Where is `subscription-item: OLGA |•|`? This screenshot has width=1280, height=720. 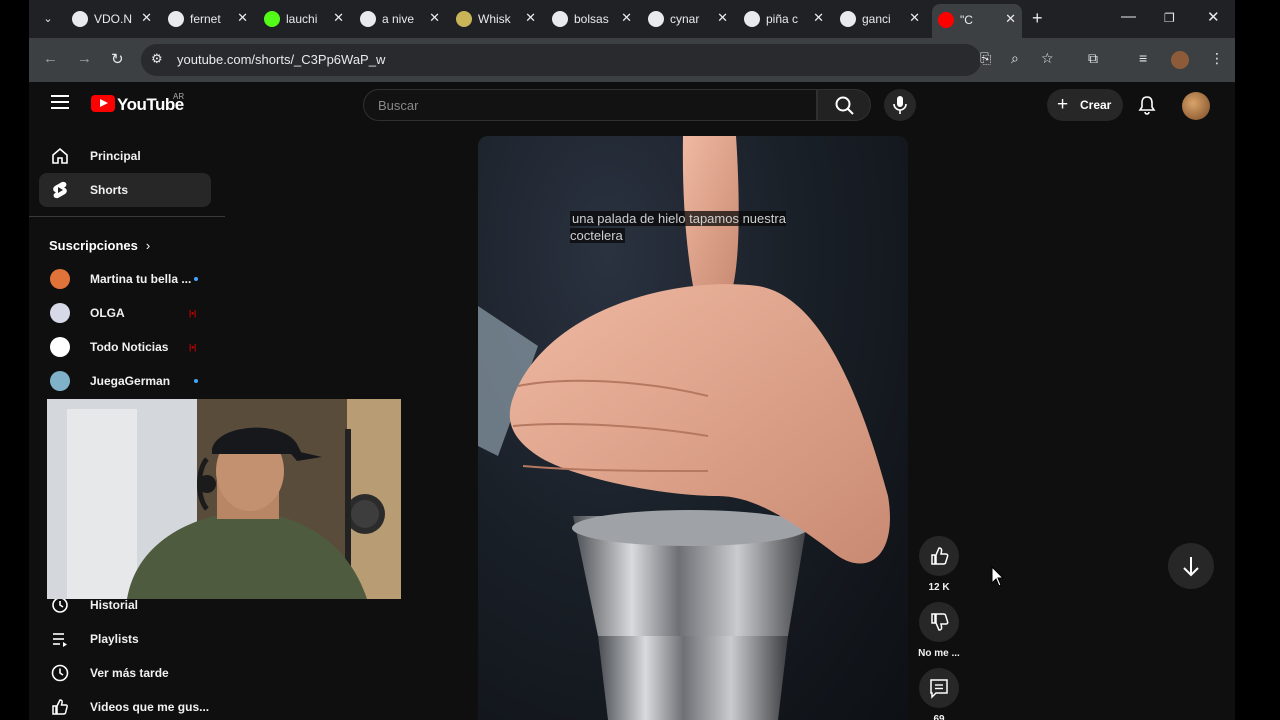 subscription-item: OLGA |•| is located at coordinates (125, 313).